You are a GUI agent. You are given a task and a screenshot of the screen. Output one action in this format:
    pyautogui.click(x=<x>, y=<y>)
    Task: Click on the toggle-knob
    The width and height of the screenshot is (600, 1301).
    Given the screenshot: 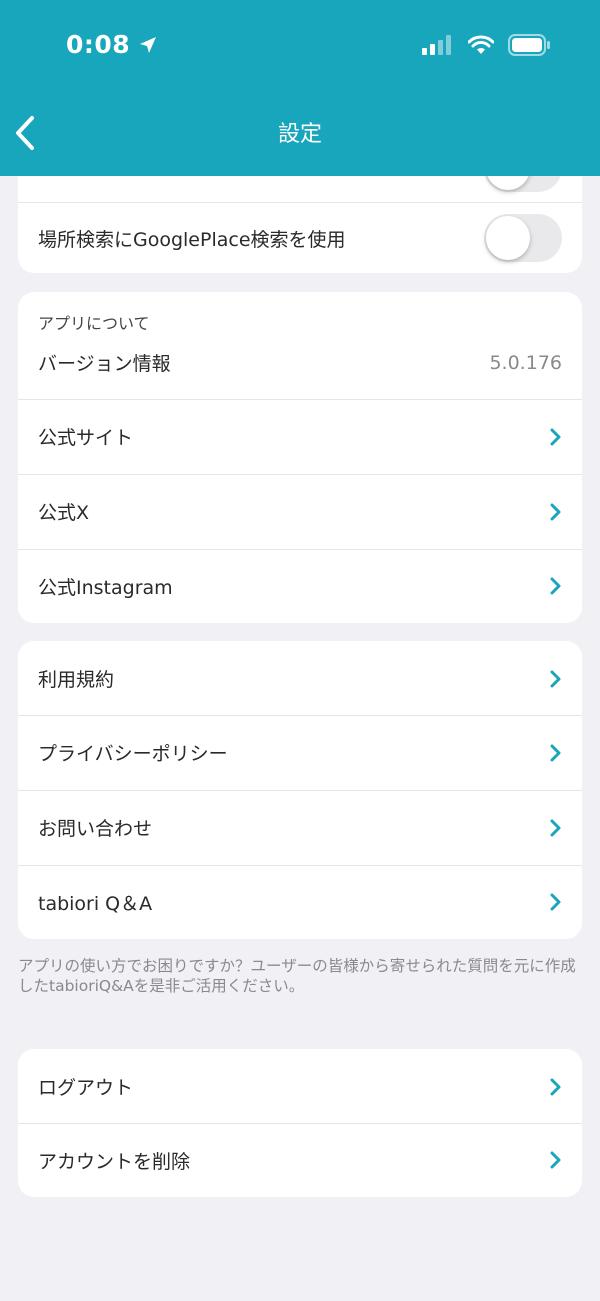 What is the action you would take?
    pyautogui.click(x=508, y=238)
    